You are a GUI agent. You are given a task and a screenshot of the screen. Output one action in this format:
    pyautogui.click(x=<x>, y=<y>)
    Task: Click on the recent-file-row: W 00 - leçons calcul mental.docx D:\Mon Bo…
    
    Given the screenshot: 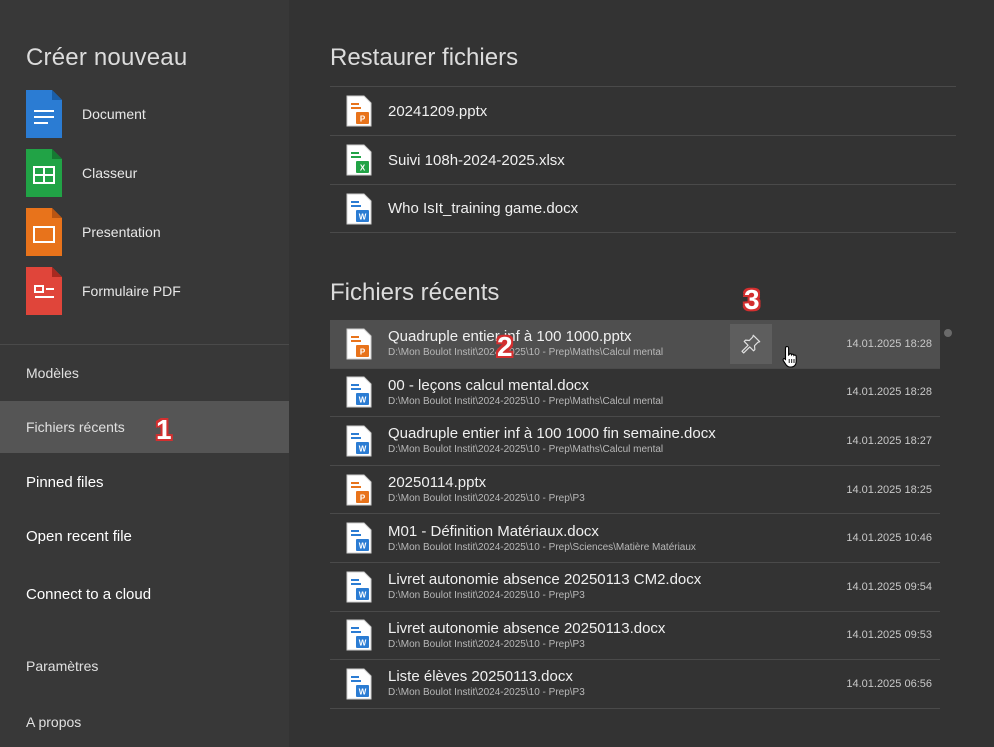 What is the action you would take?
    pyautogui.click(x=635, y=393)
    